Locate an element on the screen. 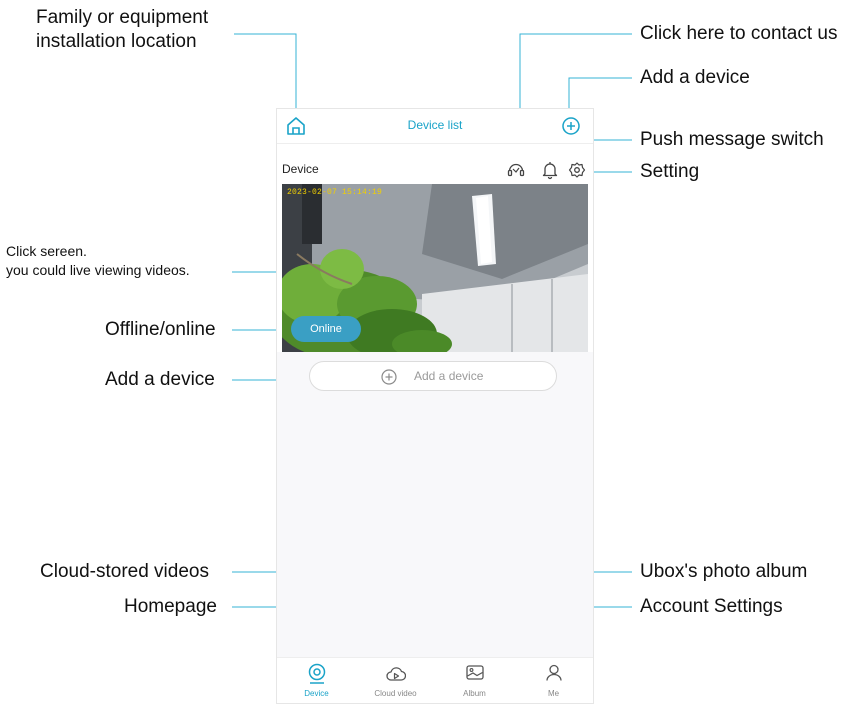  leader-add-device-top is located at coordinates (600, 94).